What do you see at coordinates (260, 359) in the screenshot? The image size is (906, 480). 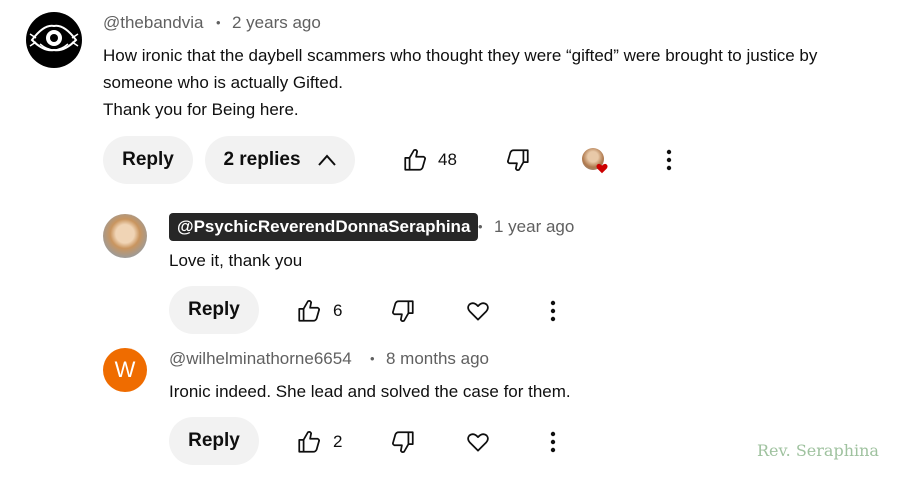 I see `reply-author: @wilhelminathorne6654` at bounding box center [260, 359].